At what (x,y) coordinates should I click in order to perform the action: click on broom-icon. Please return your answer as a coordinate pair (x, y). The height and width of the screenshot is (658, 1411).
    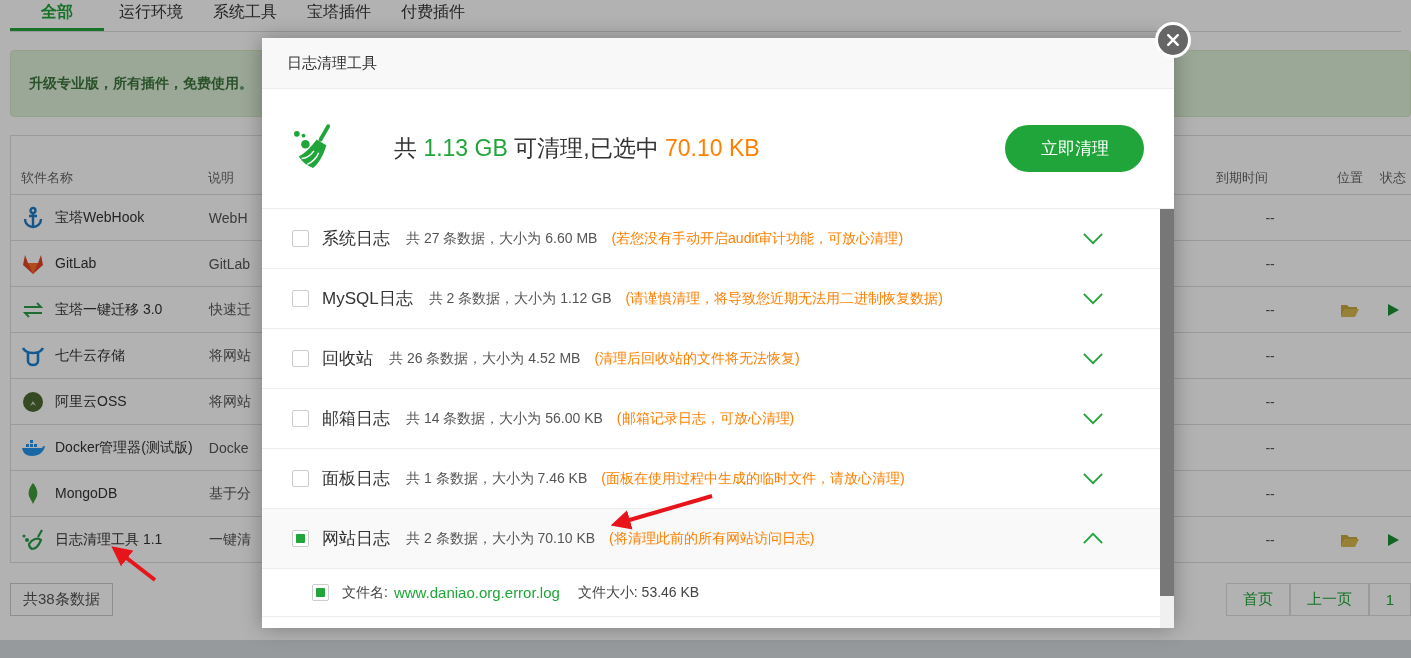
    Looking at the image, I should click on (33, 540).